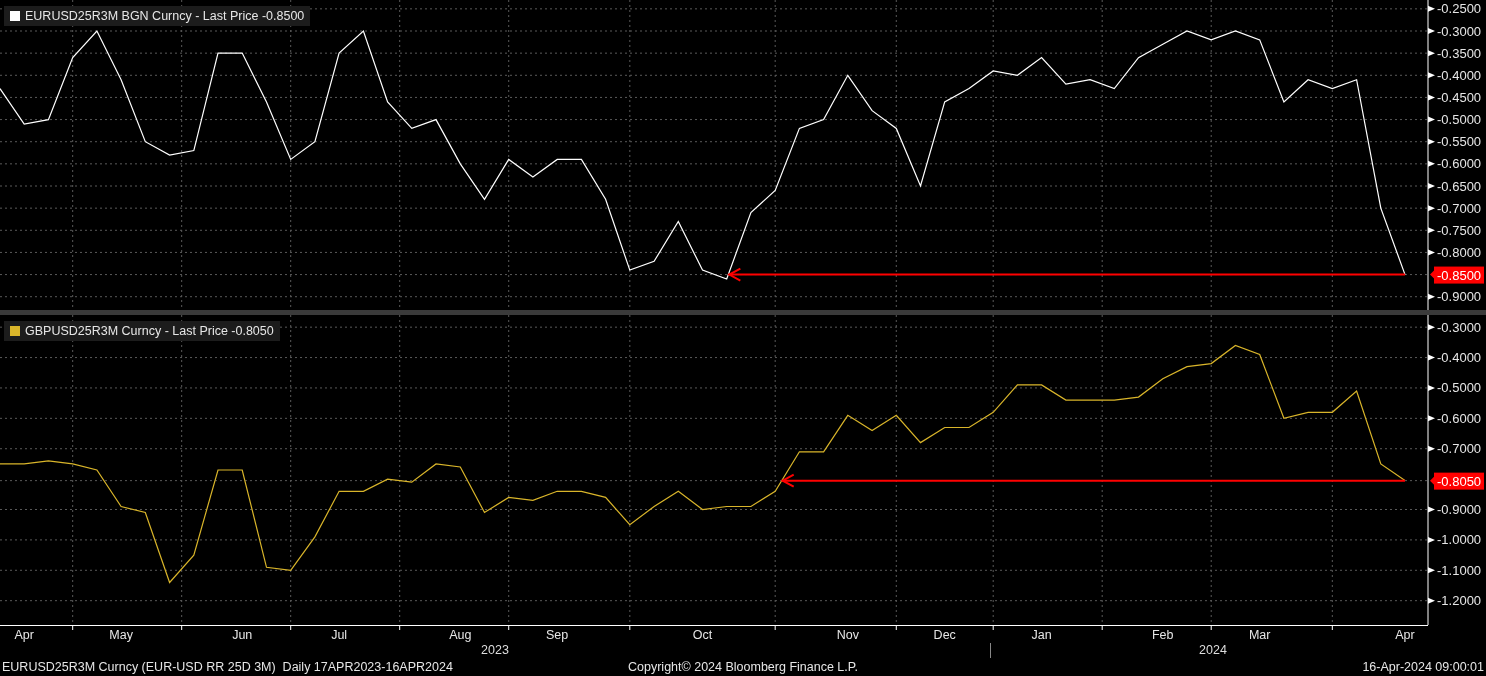  I want to click on legend-text: EURUSD25R3M BGN Curncy - Last Price -0.8500, so click(165, 16).